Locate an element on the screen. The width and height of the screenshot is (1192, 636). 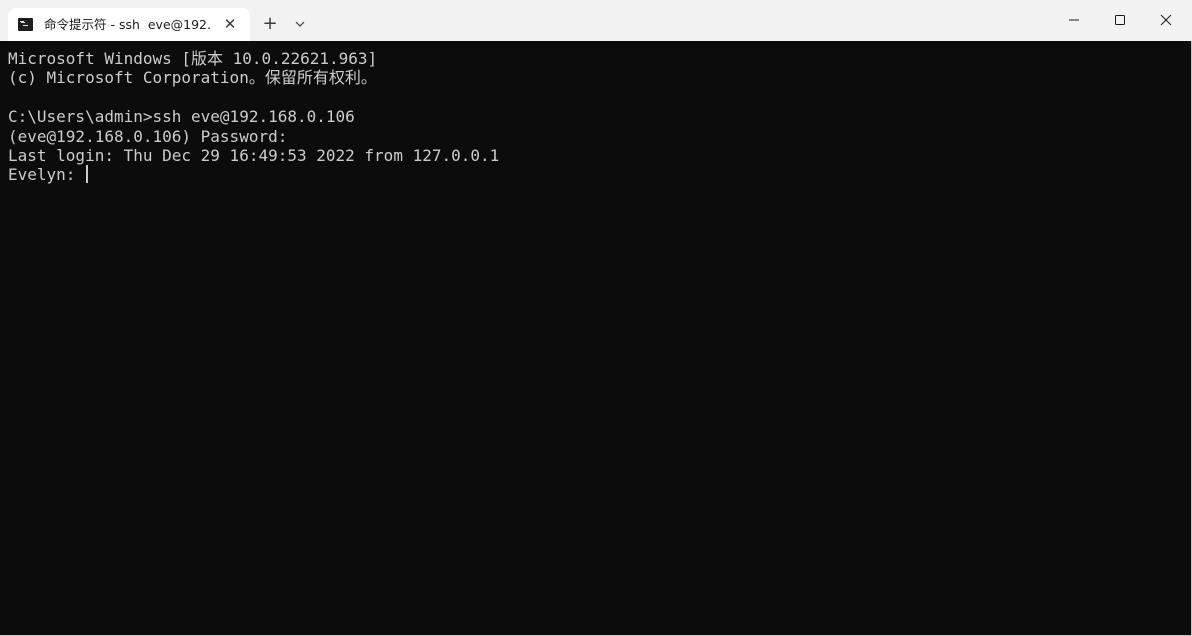
prompt-line: Evelyn: is located at coordinates (599, 174).